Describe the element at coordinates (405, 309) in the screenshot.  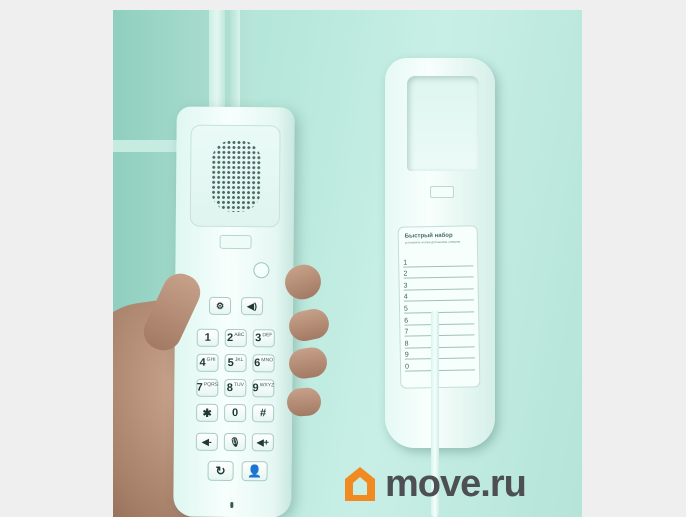
I see `speed-dial-number: 5` at that location.